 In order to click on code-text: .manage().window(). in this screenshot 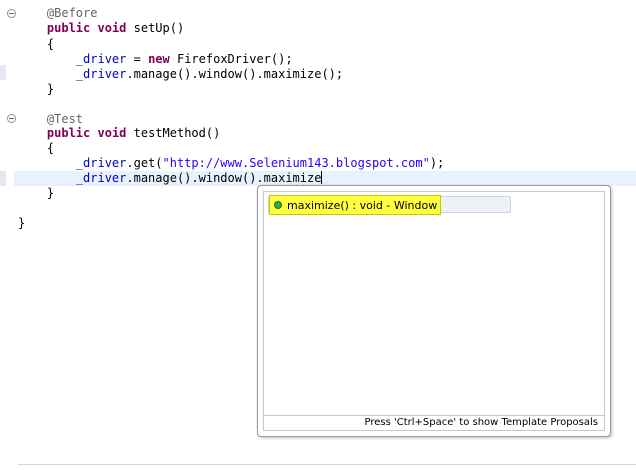, I will do `click(195, 178)`.